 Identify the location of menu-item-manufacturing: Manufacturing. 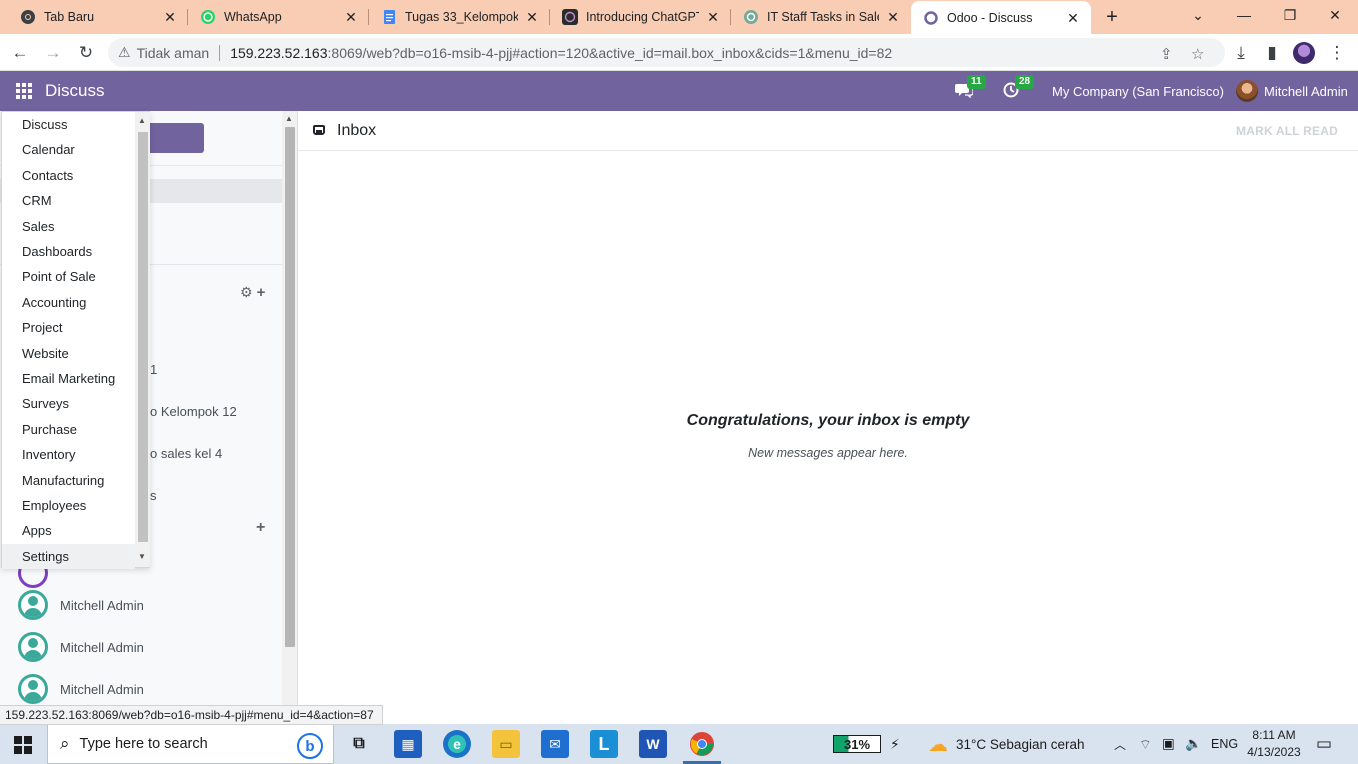
(68, 480).